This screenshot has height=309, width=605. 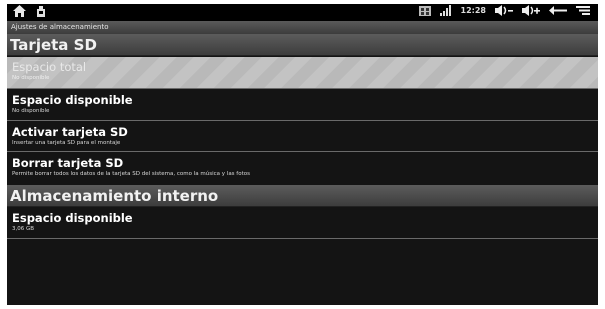 I want to click on category-almacenamiento-interno: Almacenamiento interno, so click(x=302, y=196).